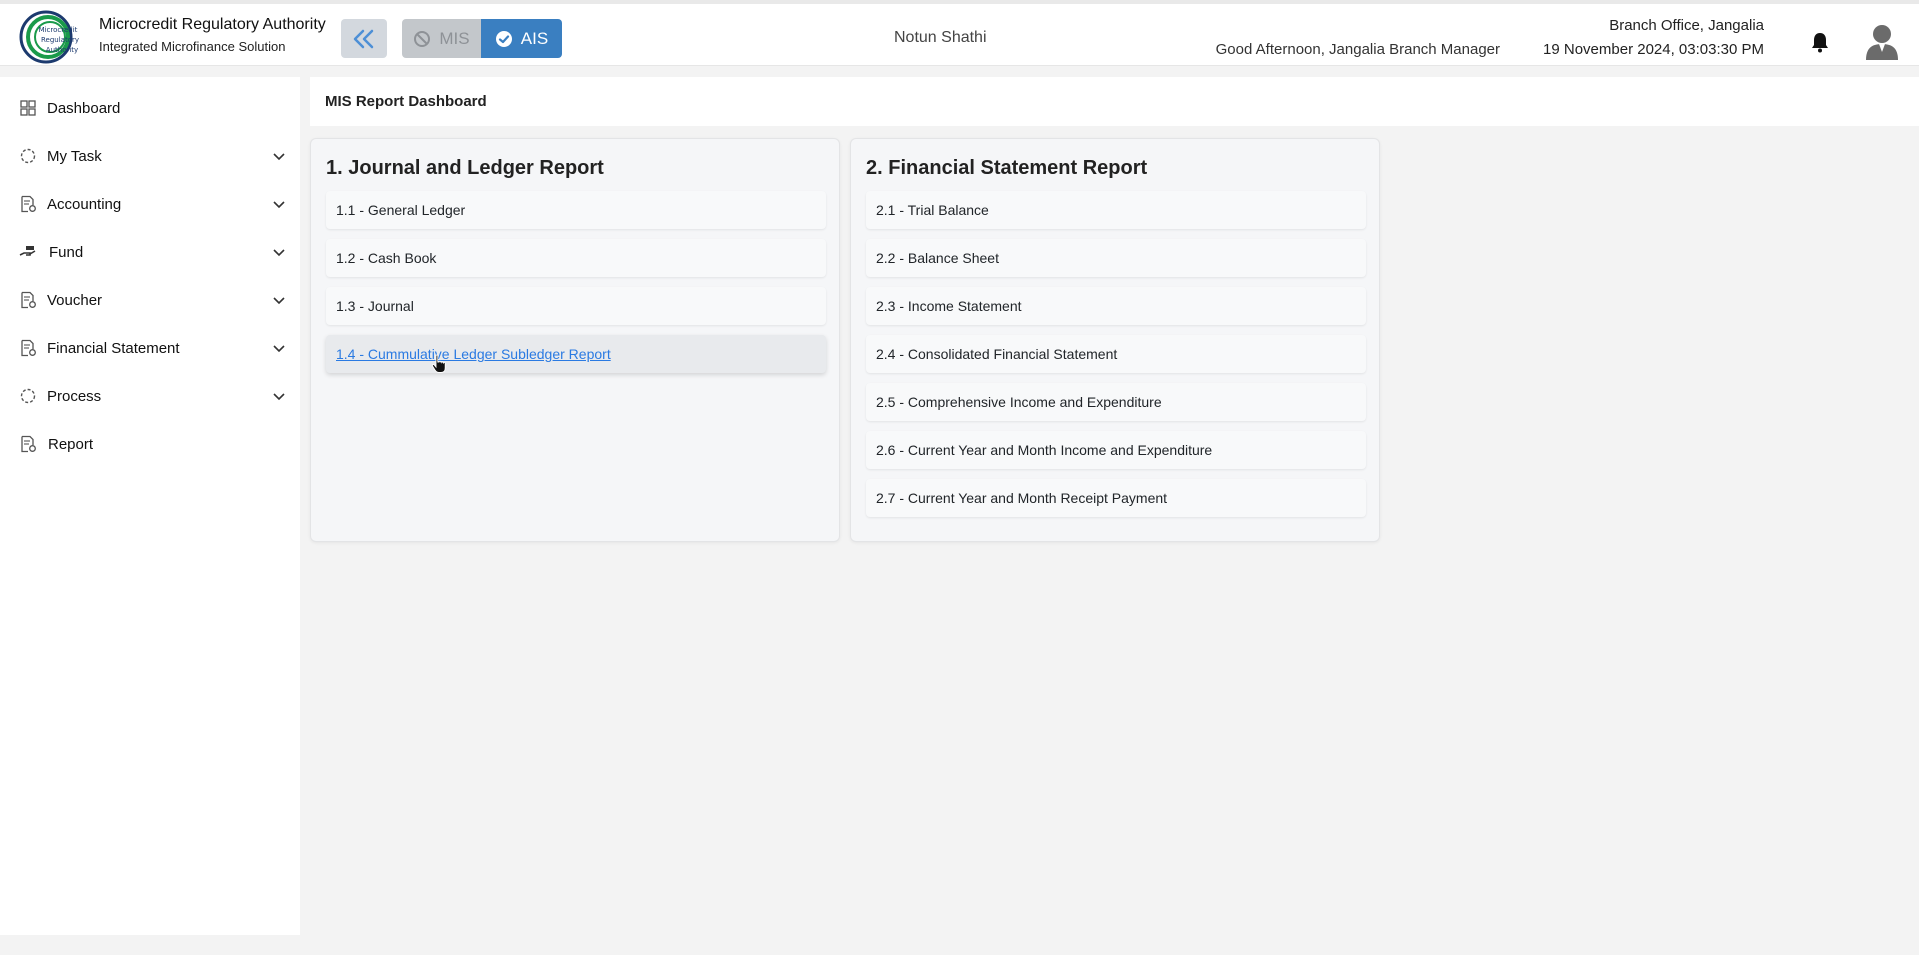  I want to click on logo-text-line1: Microcredit, so click(58, 30).